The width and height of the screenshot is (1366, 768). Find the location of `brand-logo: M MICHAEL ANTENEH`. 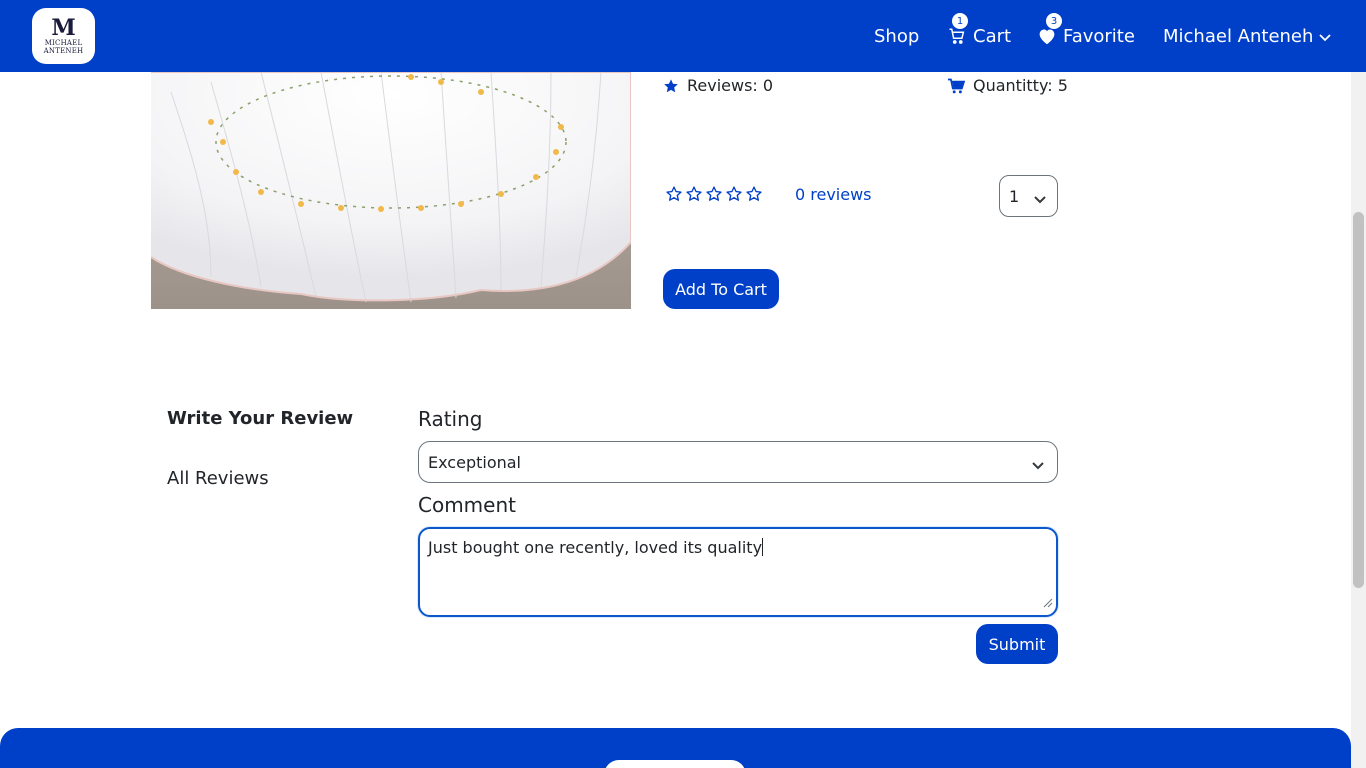

brand-logo: M MICHAEL ANTENEH is located at coordinates (63, 36).